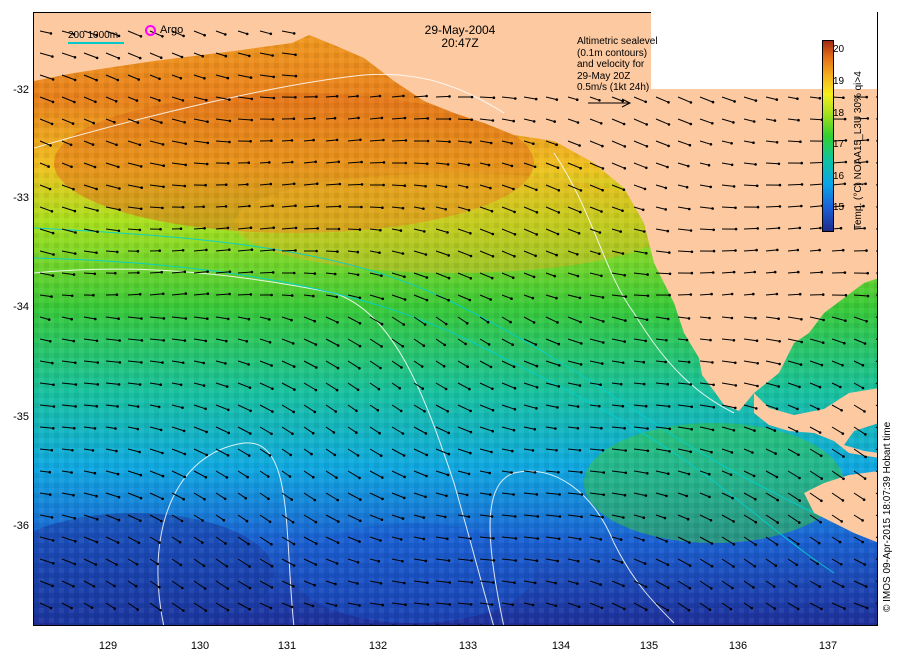  I want to click on altimetry-line-2: (0.1m contours), so click(612, 53).